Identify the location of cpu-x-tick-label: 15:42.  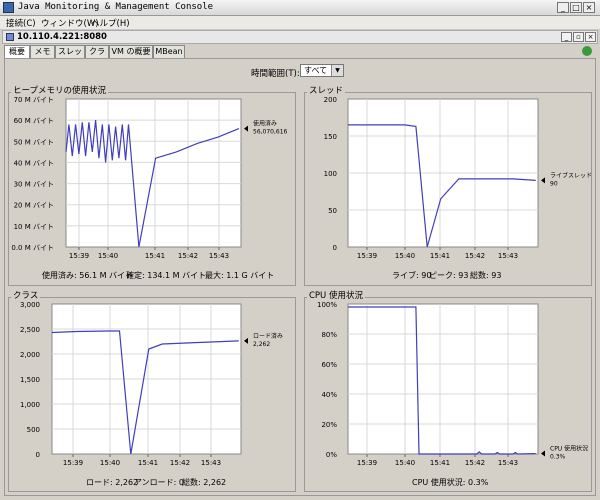
(475, 463).